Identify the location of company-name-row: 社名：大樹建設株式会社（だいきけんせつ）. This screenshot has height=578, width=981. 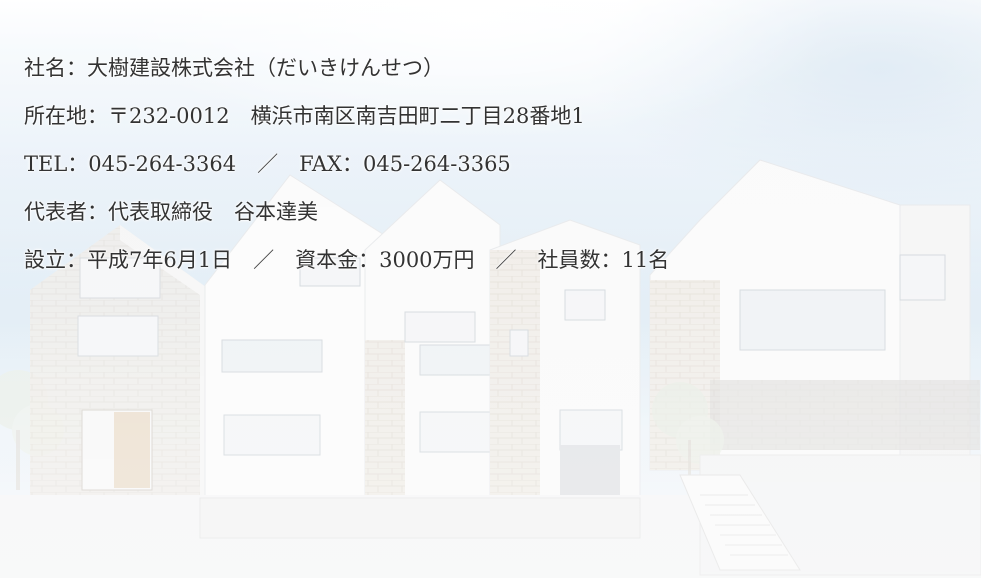
(346, 72).